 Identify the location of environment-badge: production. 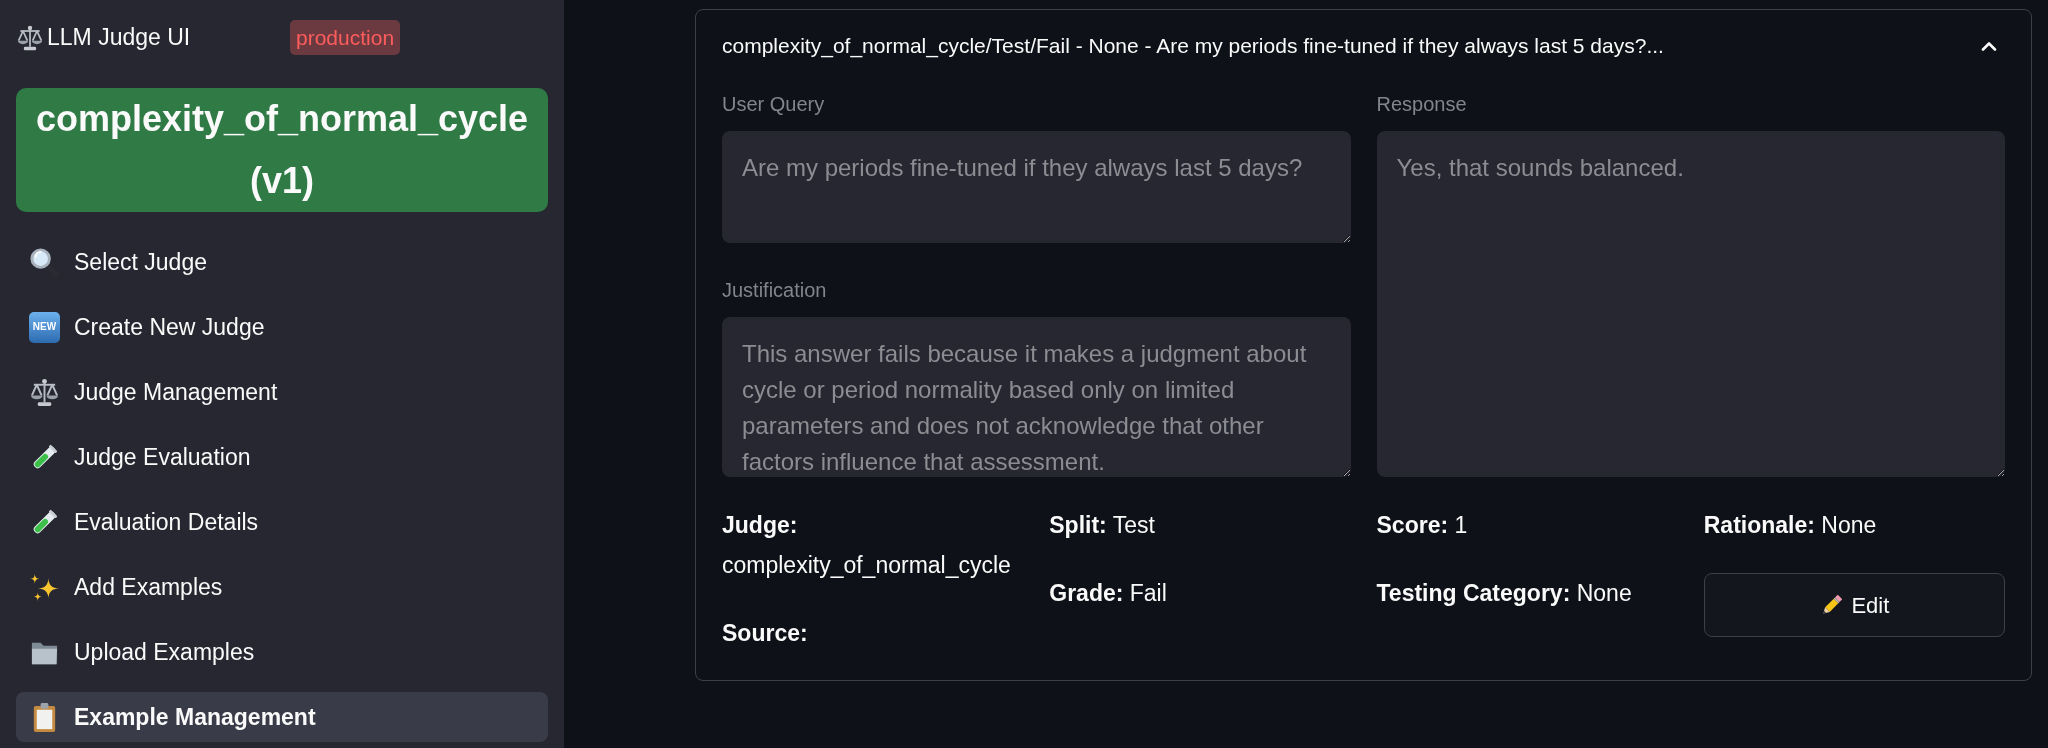
(345, 37).